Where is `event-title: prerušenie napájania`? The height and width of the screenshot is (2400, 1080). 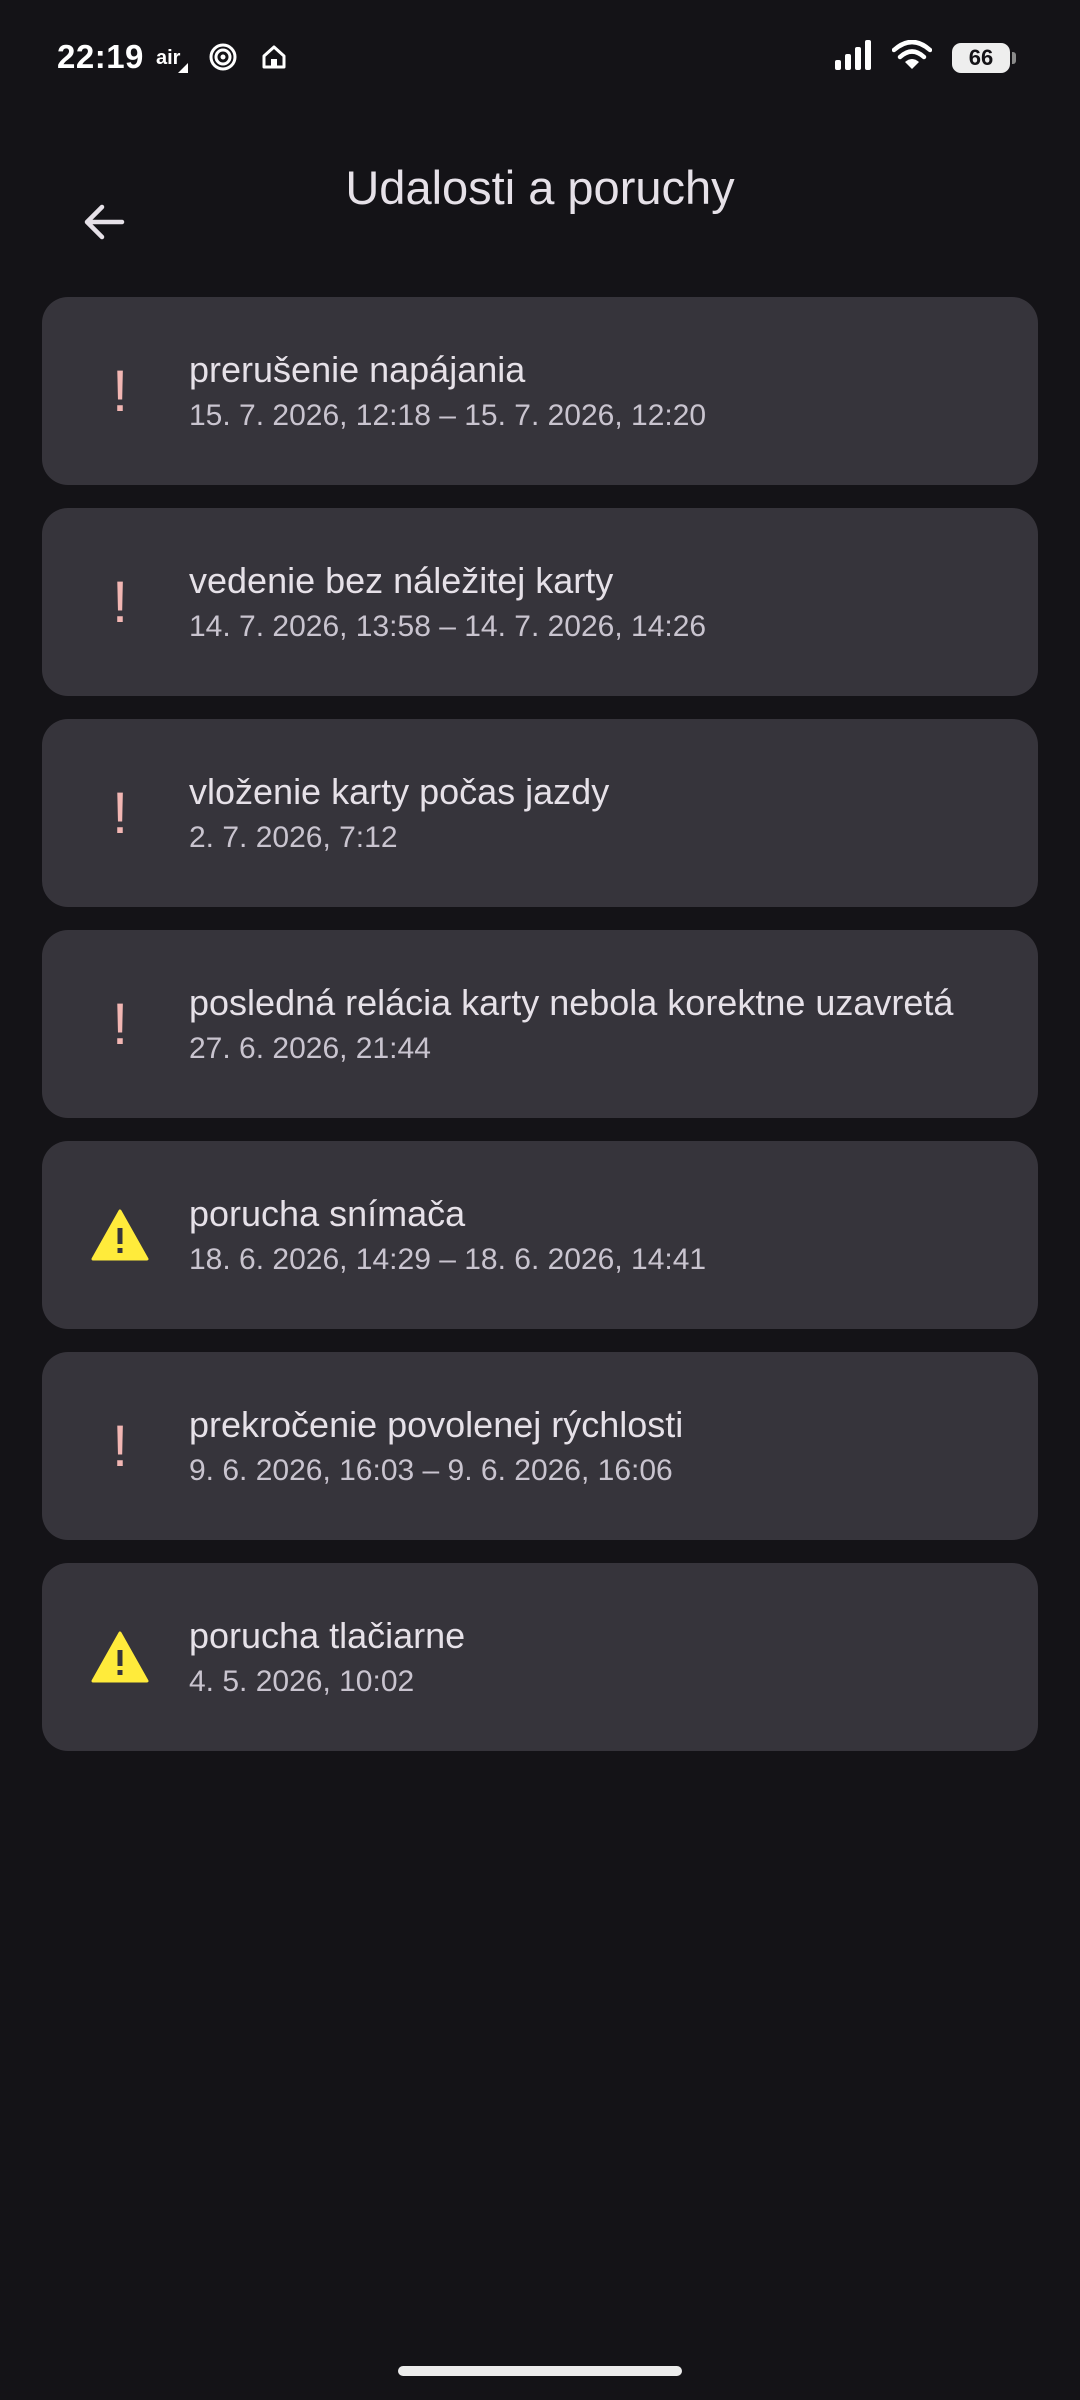
event-title: prerušenie napájania is located at coordinates (357, 369).